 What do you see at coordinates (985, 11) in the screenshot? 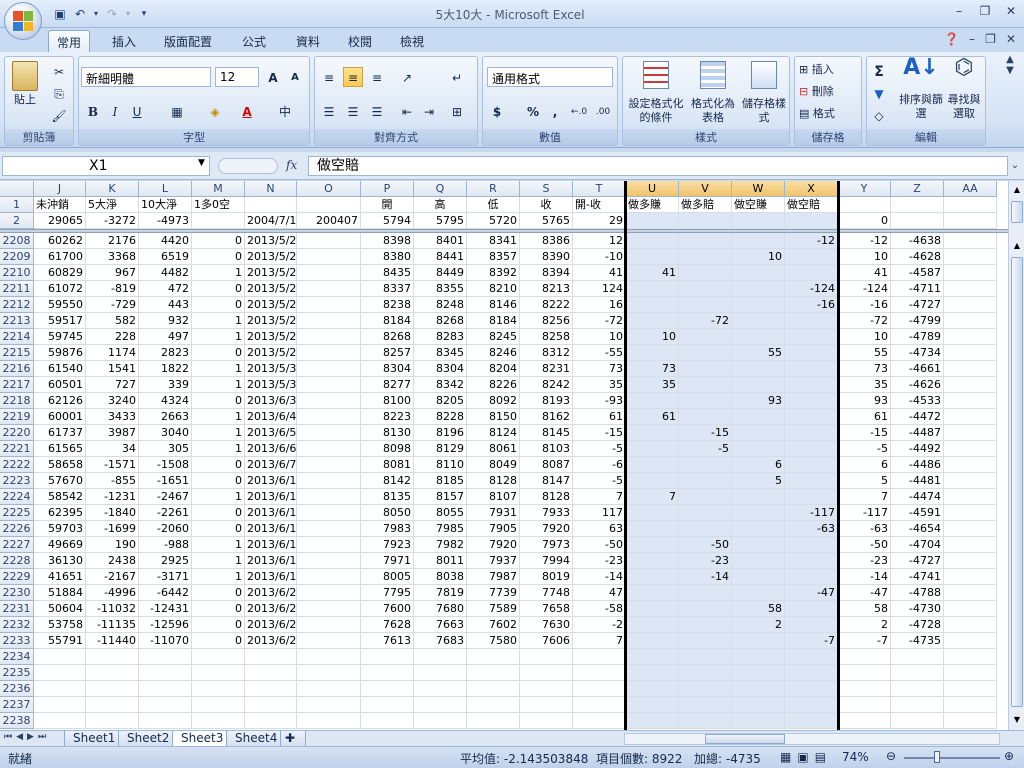
I see `restore-icon: ❐` at bounding box center [985, 11].